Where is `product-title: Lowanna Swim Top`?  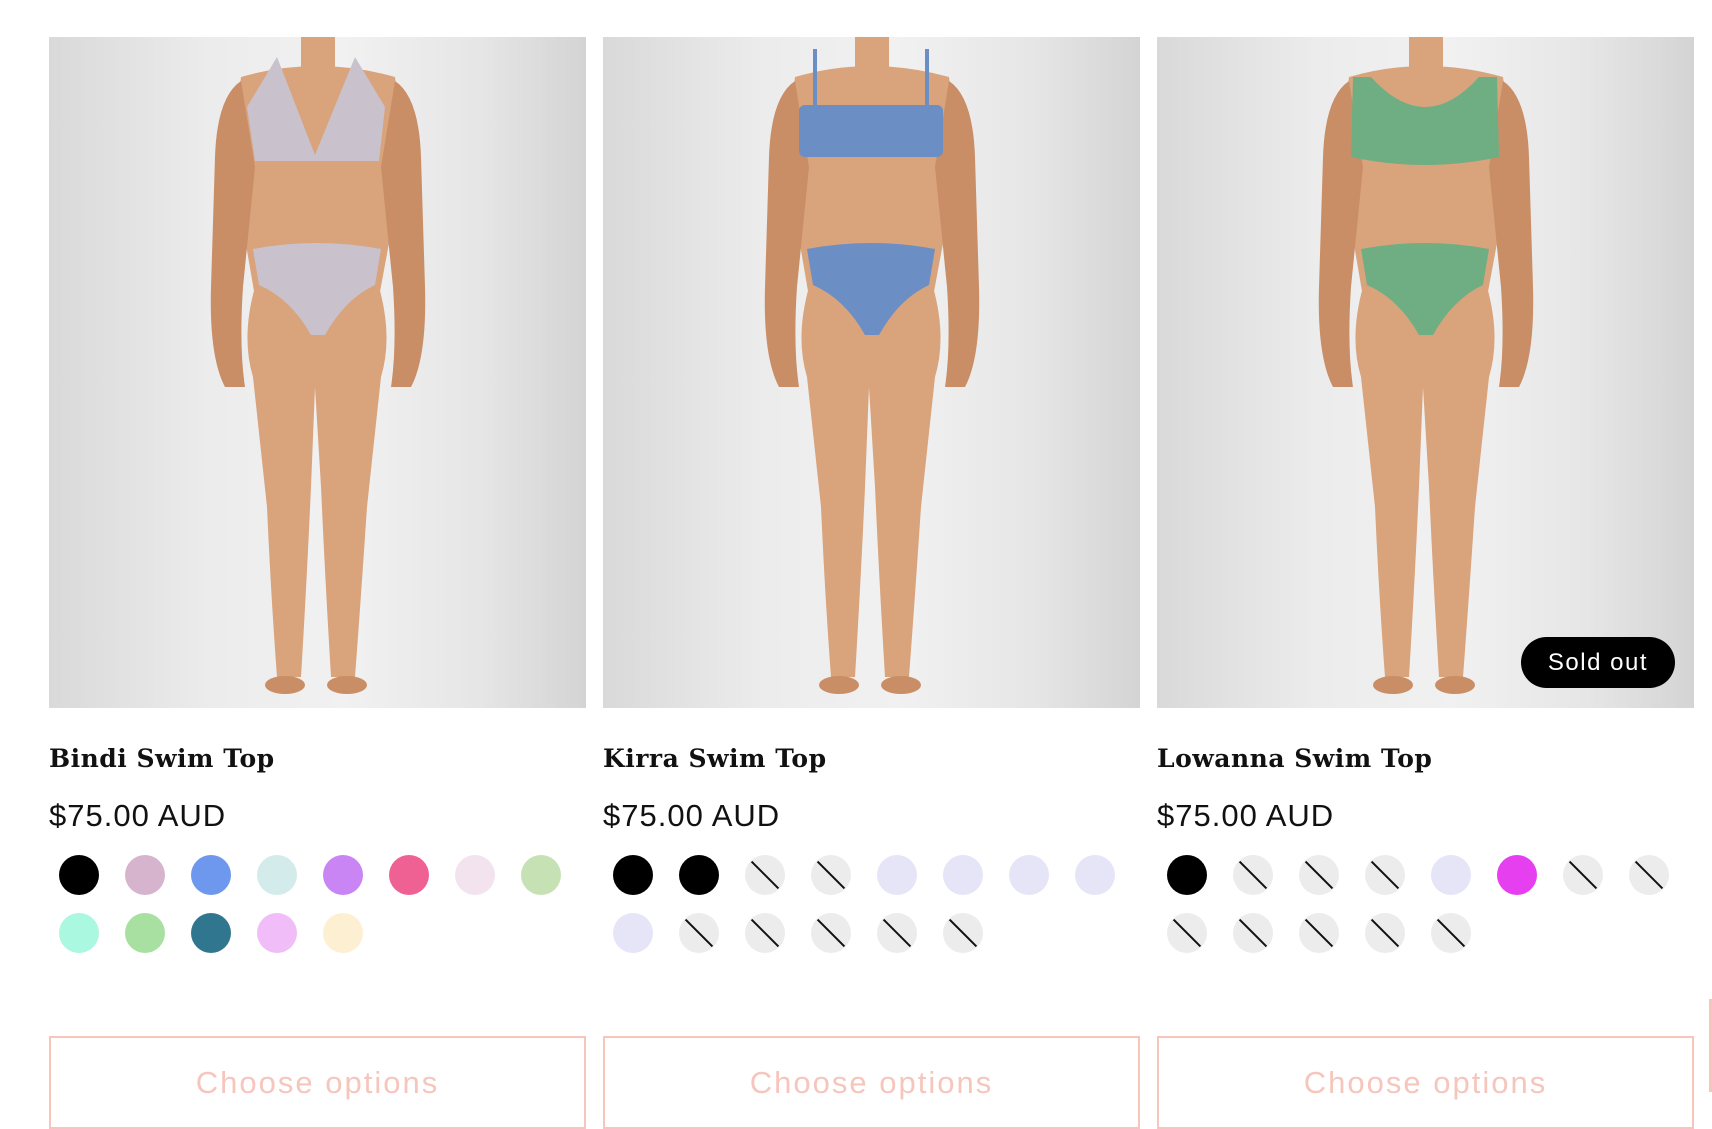
product-title: Lowanna Swim Top is located at coordinates (1425, 759).